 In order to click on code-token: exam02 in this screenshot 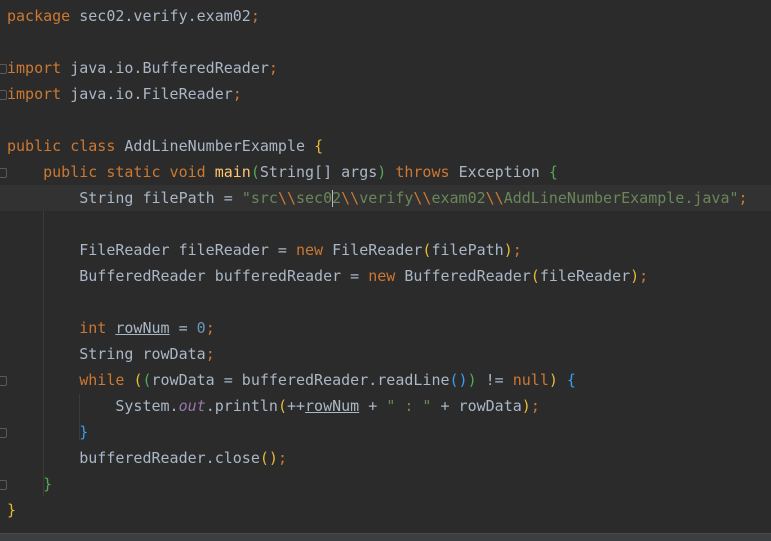, I will do `click(458, 198)`.